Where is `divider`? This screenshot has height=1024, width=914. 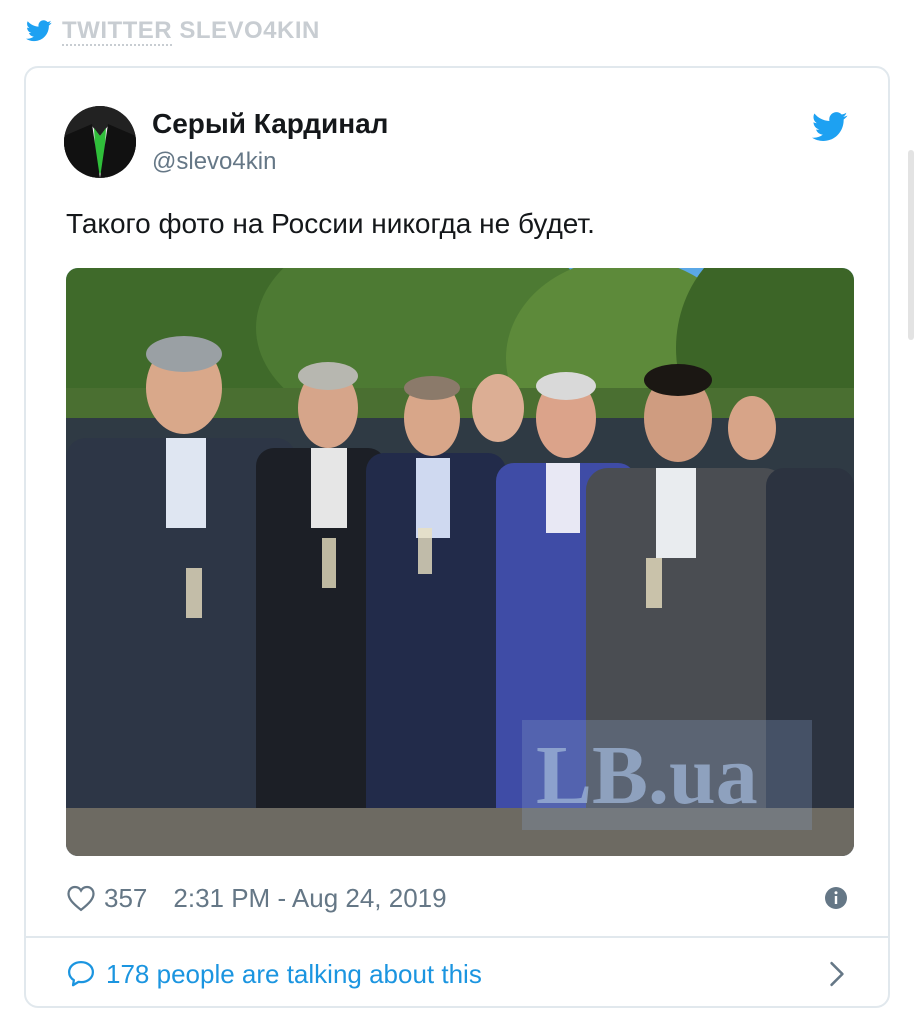 divider is located at coordinates (457, 937).